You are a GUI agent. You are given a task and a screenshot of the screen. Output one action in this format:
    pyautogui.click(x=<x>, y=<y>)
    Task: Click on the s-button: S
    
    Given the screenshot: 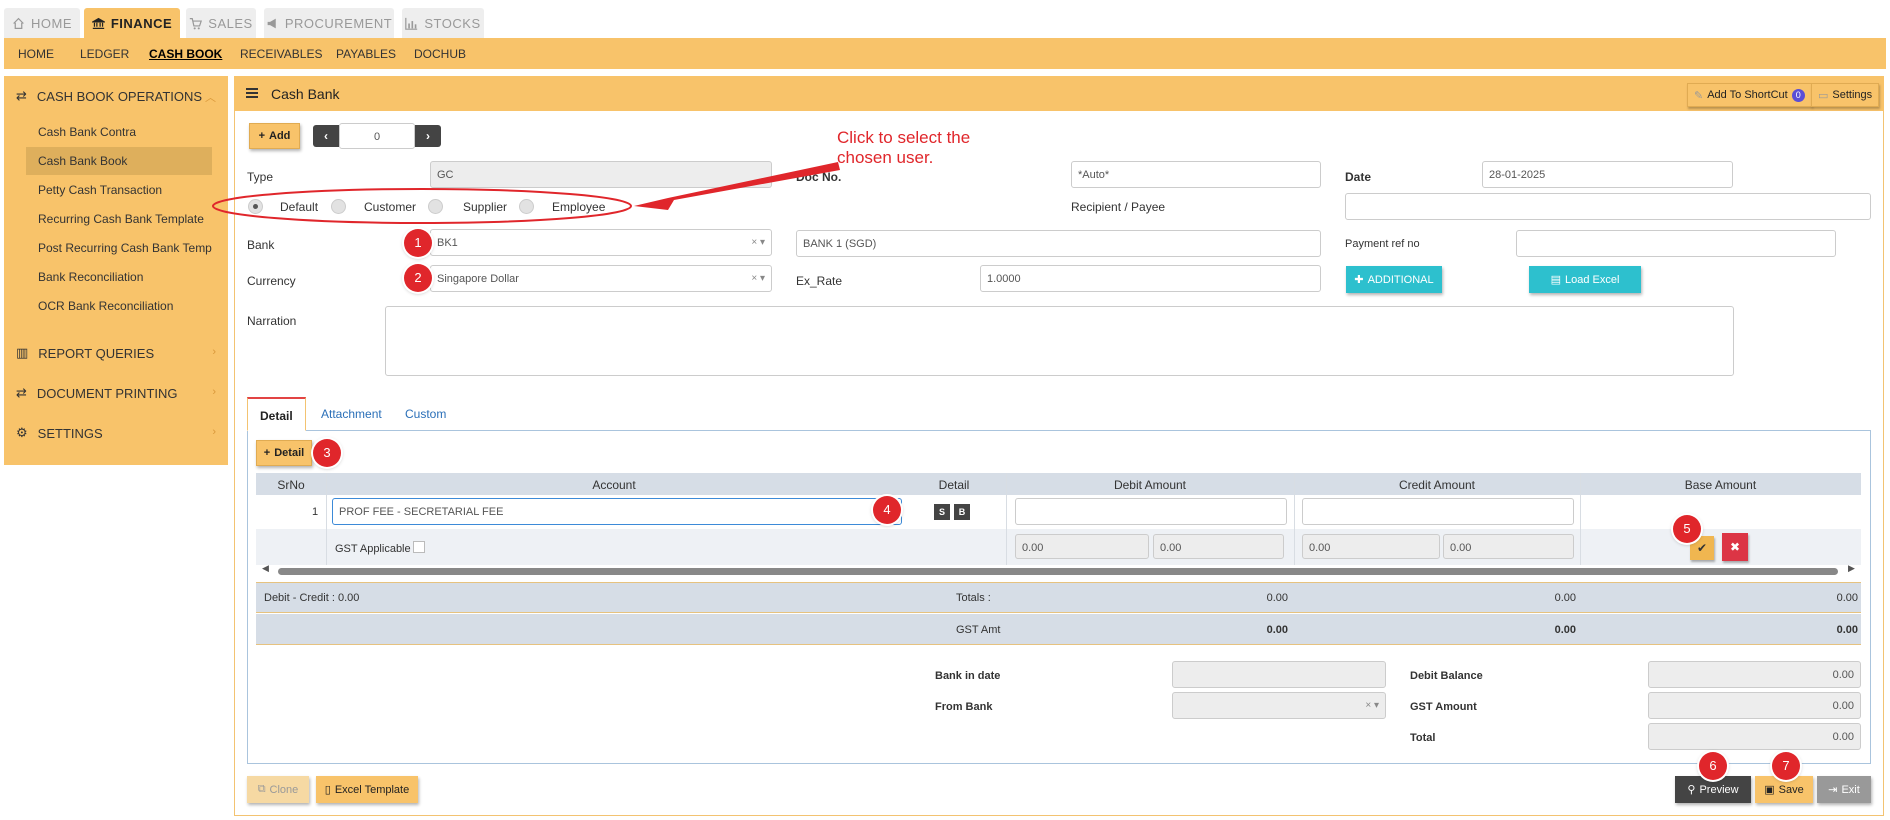 What is the action you would take?
    pyautogui.click(x=942, y=512)
    